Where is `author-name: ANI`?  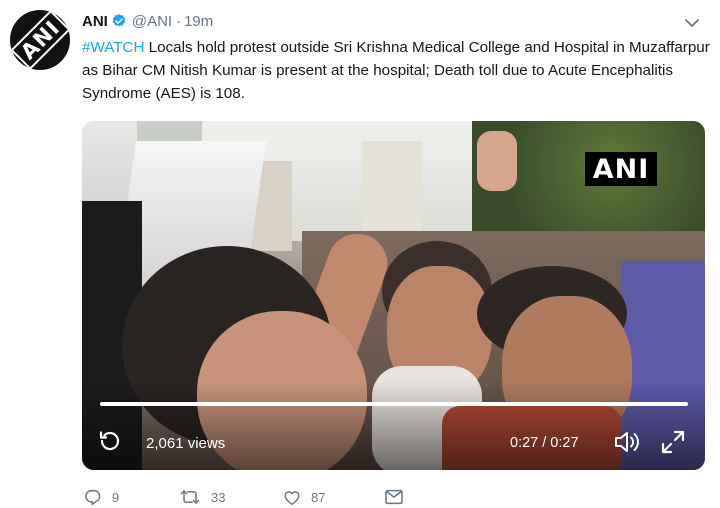
author-name: ANI is located at coordinates (95, 21).